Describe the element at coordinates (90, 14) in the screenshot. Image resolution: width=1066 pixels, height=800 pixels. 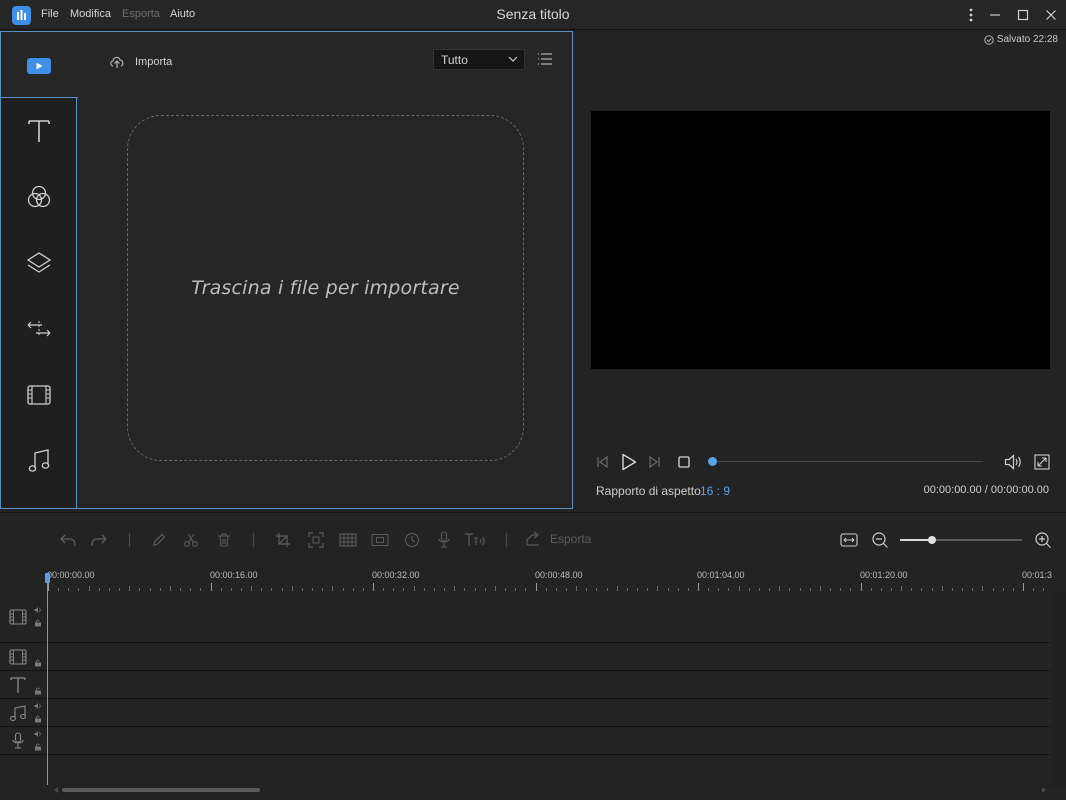
I see `menu-modifica: Modifica` at that location.